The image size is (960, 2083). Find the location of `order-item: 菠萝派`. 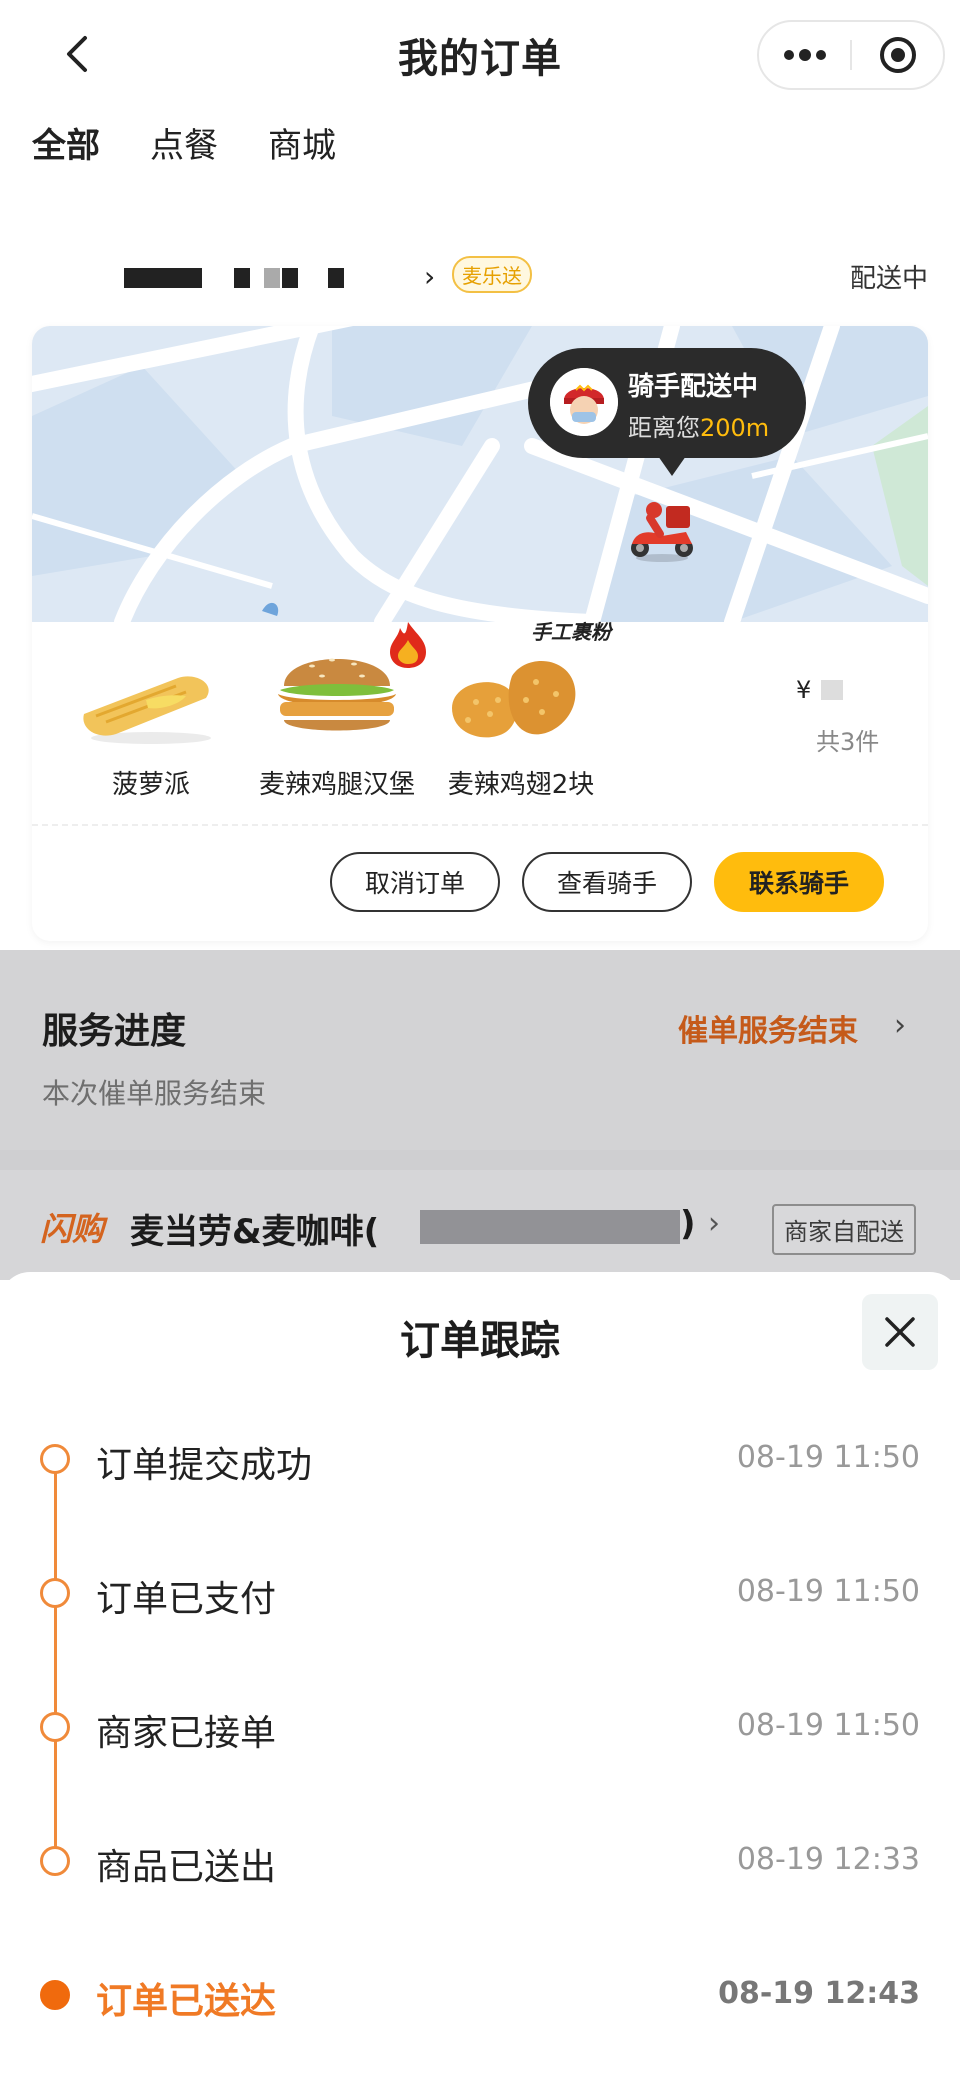

order-item: 菠萝派 is located at coordinates (151, 722).